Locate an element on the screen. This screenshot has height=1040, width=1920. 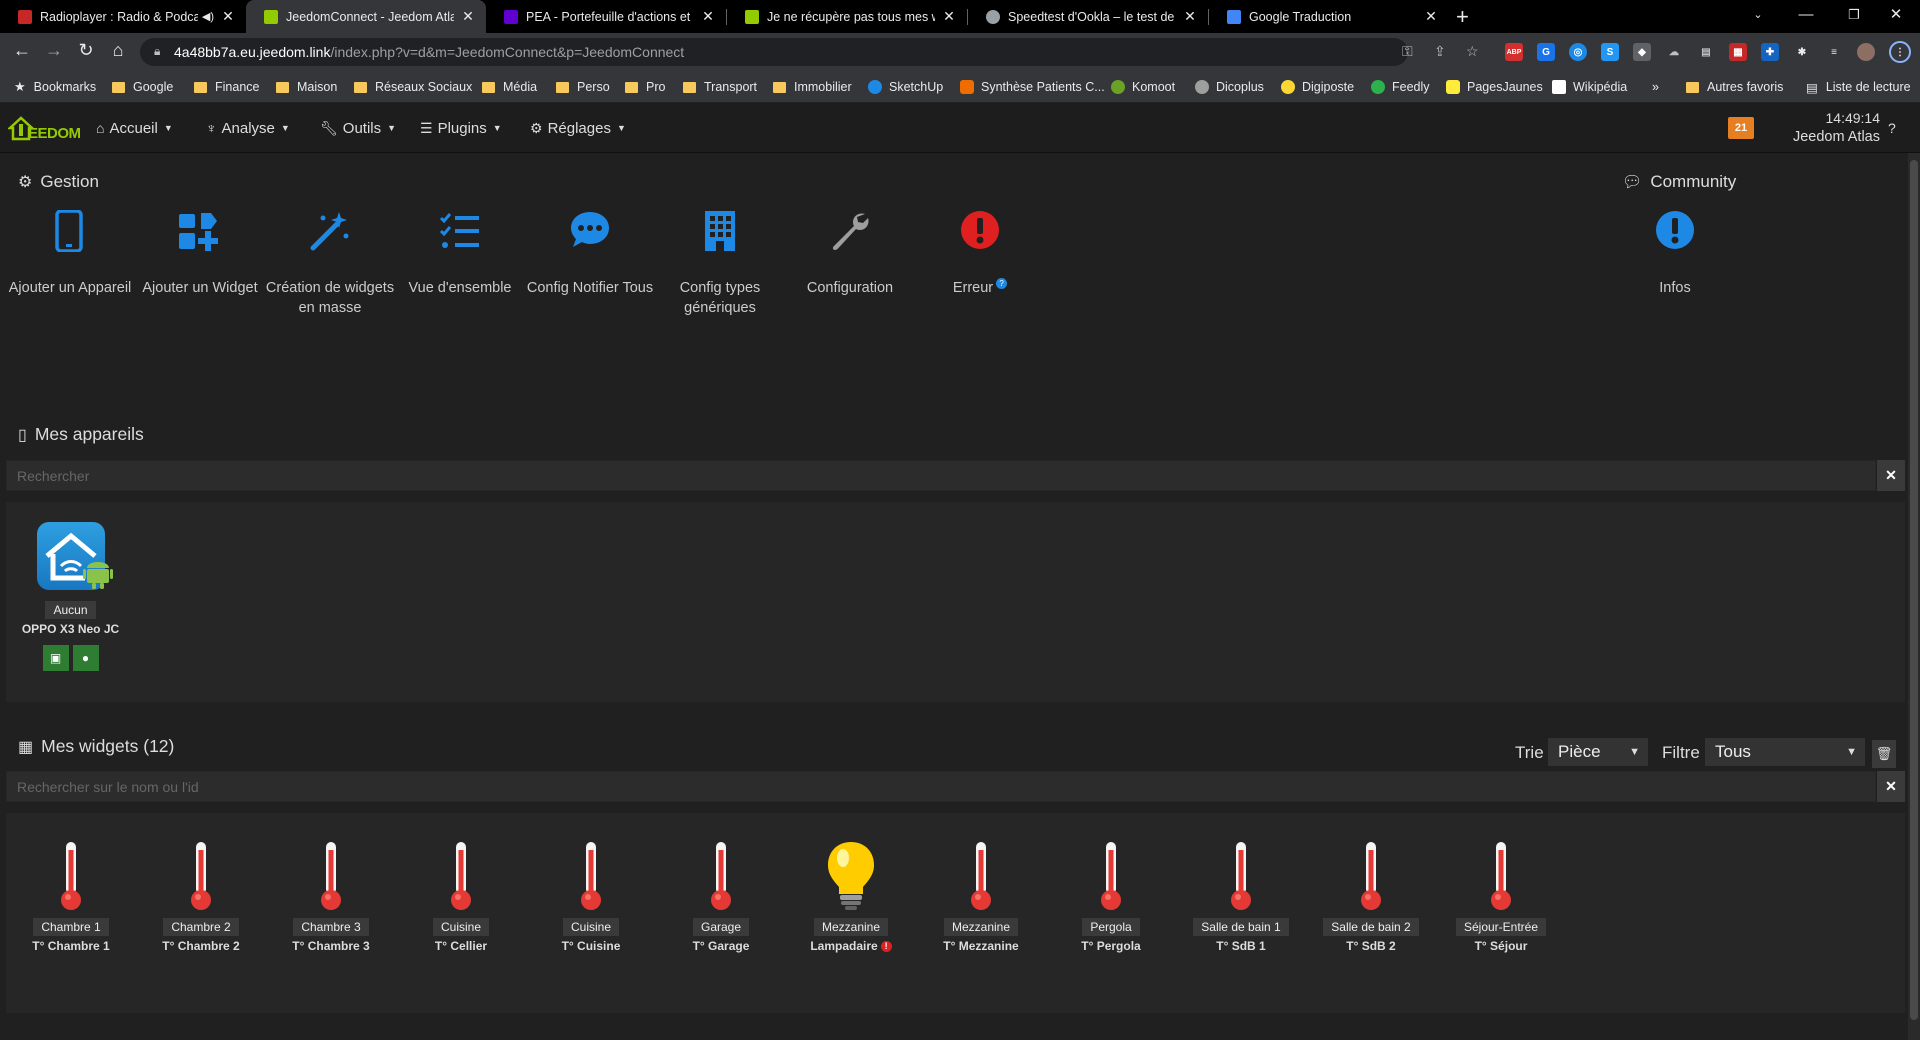
bookmarks-overflow-button: » is located at coordinates (1655, 87).